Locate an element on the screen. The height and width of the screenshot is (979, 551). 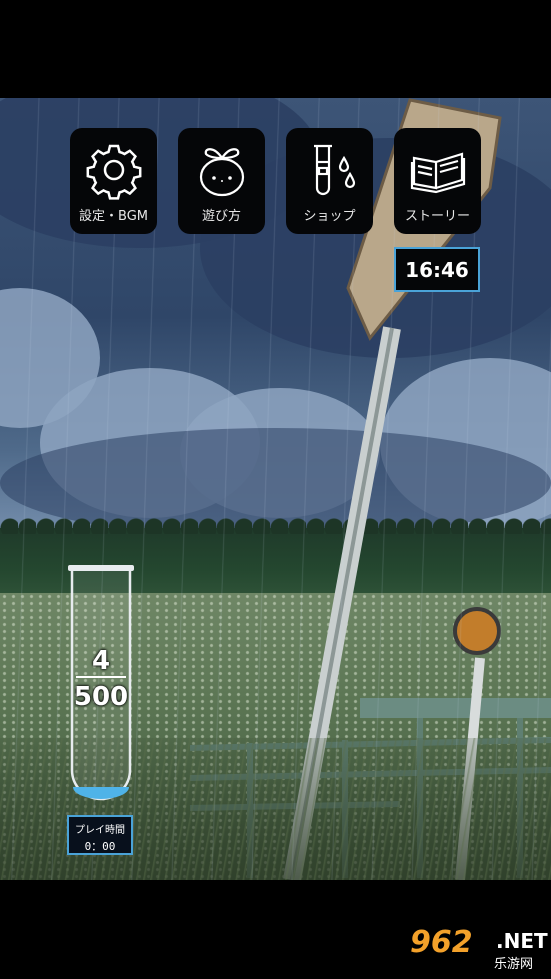
sprout-face-icon is located at coordinates (221, 172).